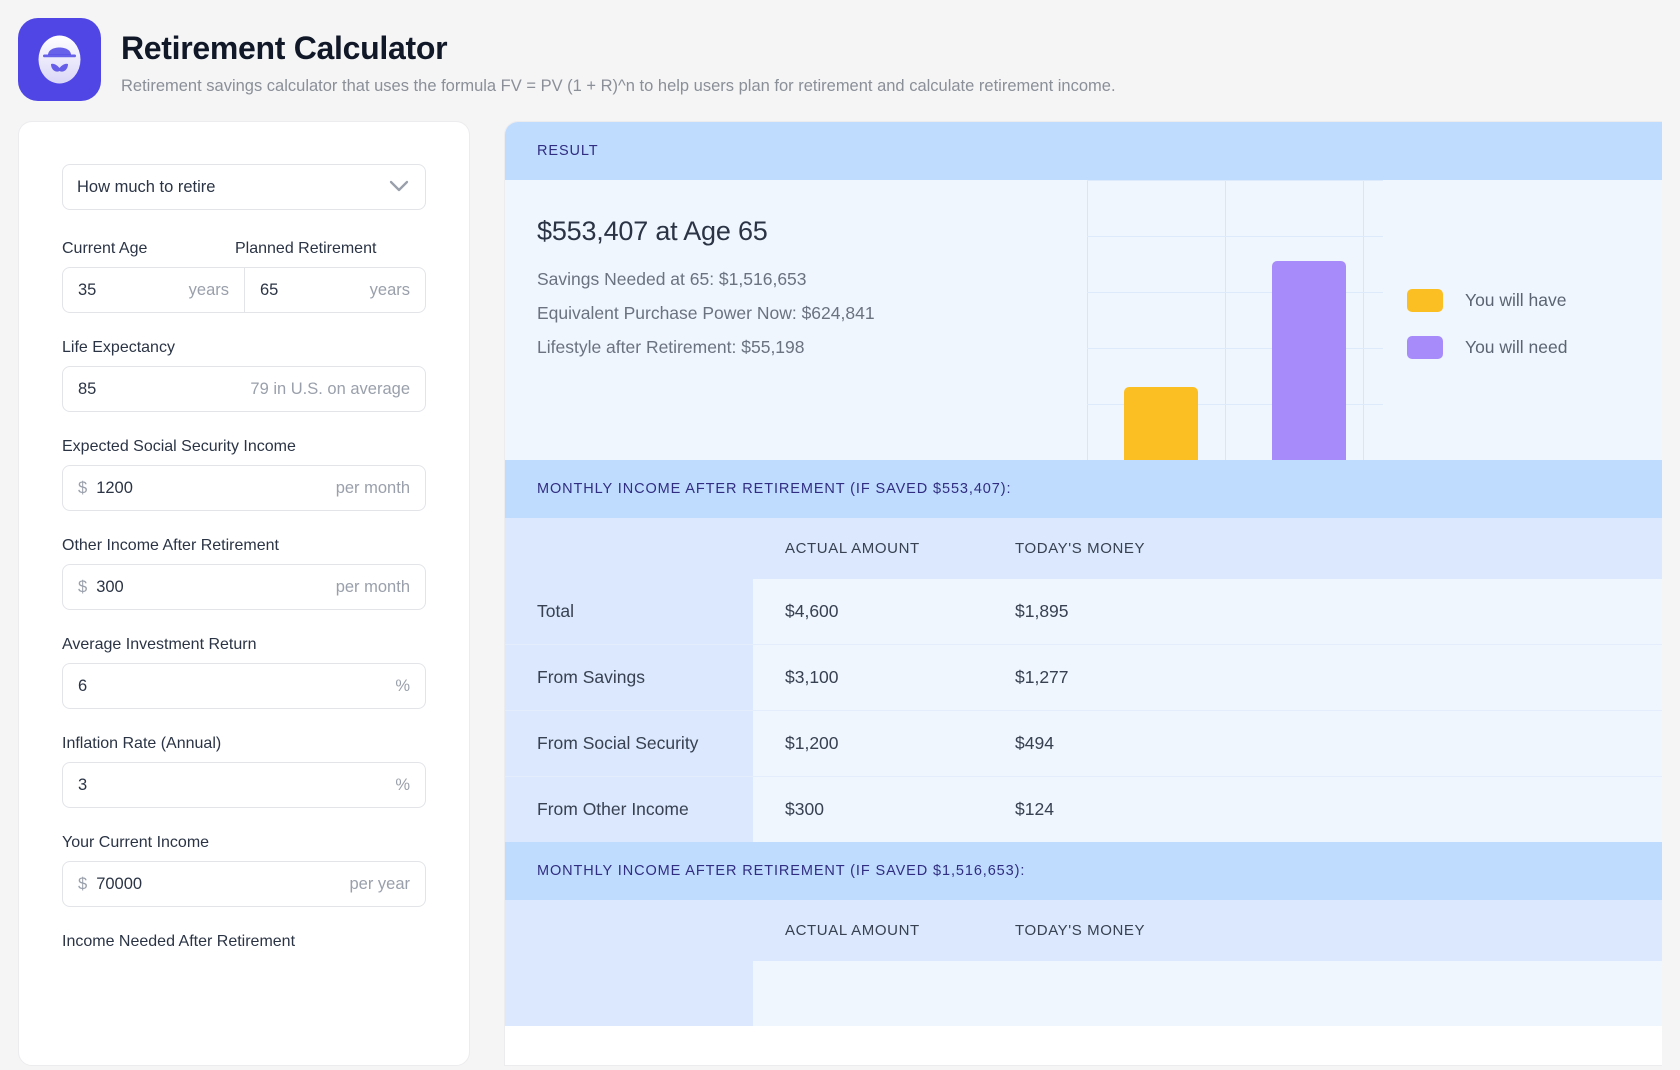 The image size is (1680, 1070). I want to click on current-income-input: $ 70000 per year, so click(244, 884).